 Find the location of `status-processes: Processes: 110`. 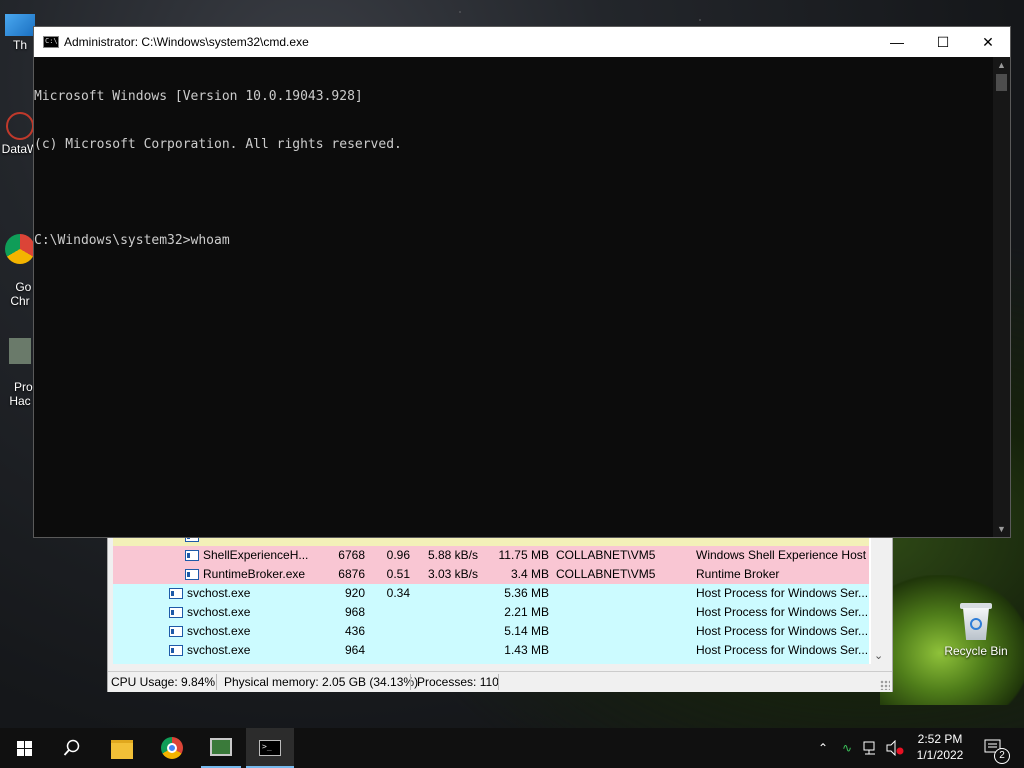

status-processes: Processes: 110 is located at coordinates (458, 682).